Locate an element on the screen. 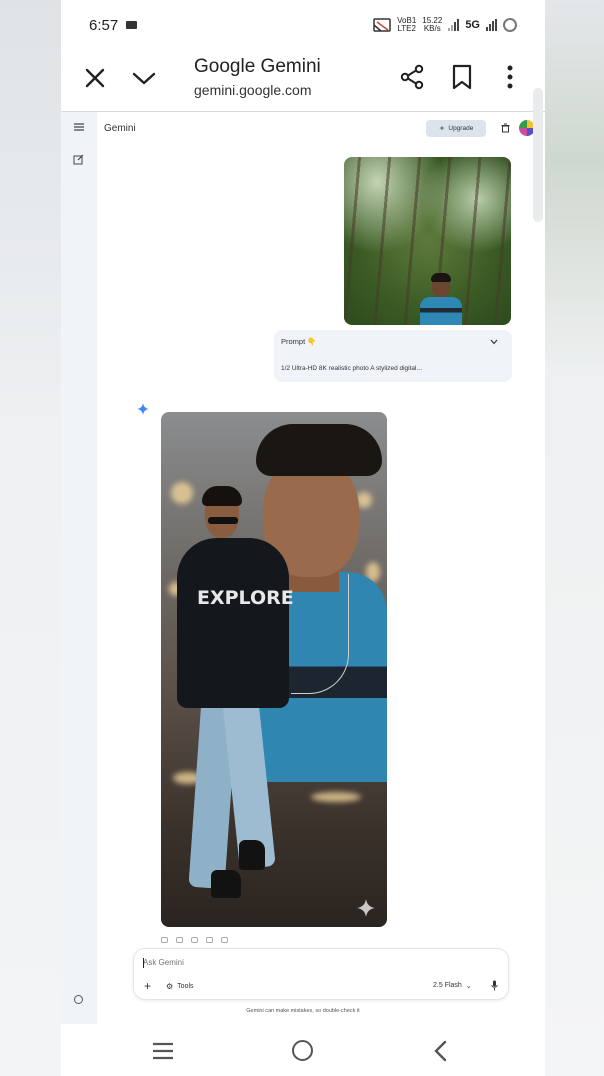 The height and width of the screenshot is (1076, 604). settings-icon is located at coordinates (78, 999).